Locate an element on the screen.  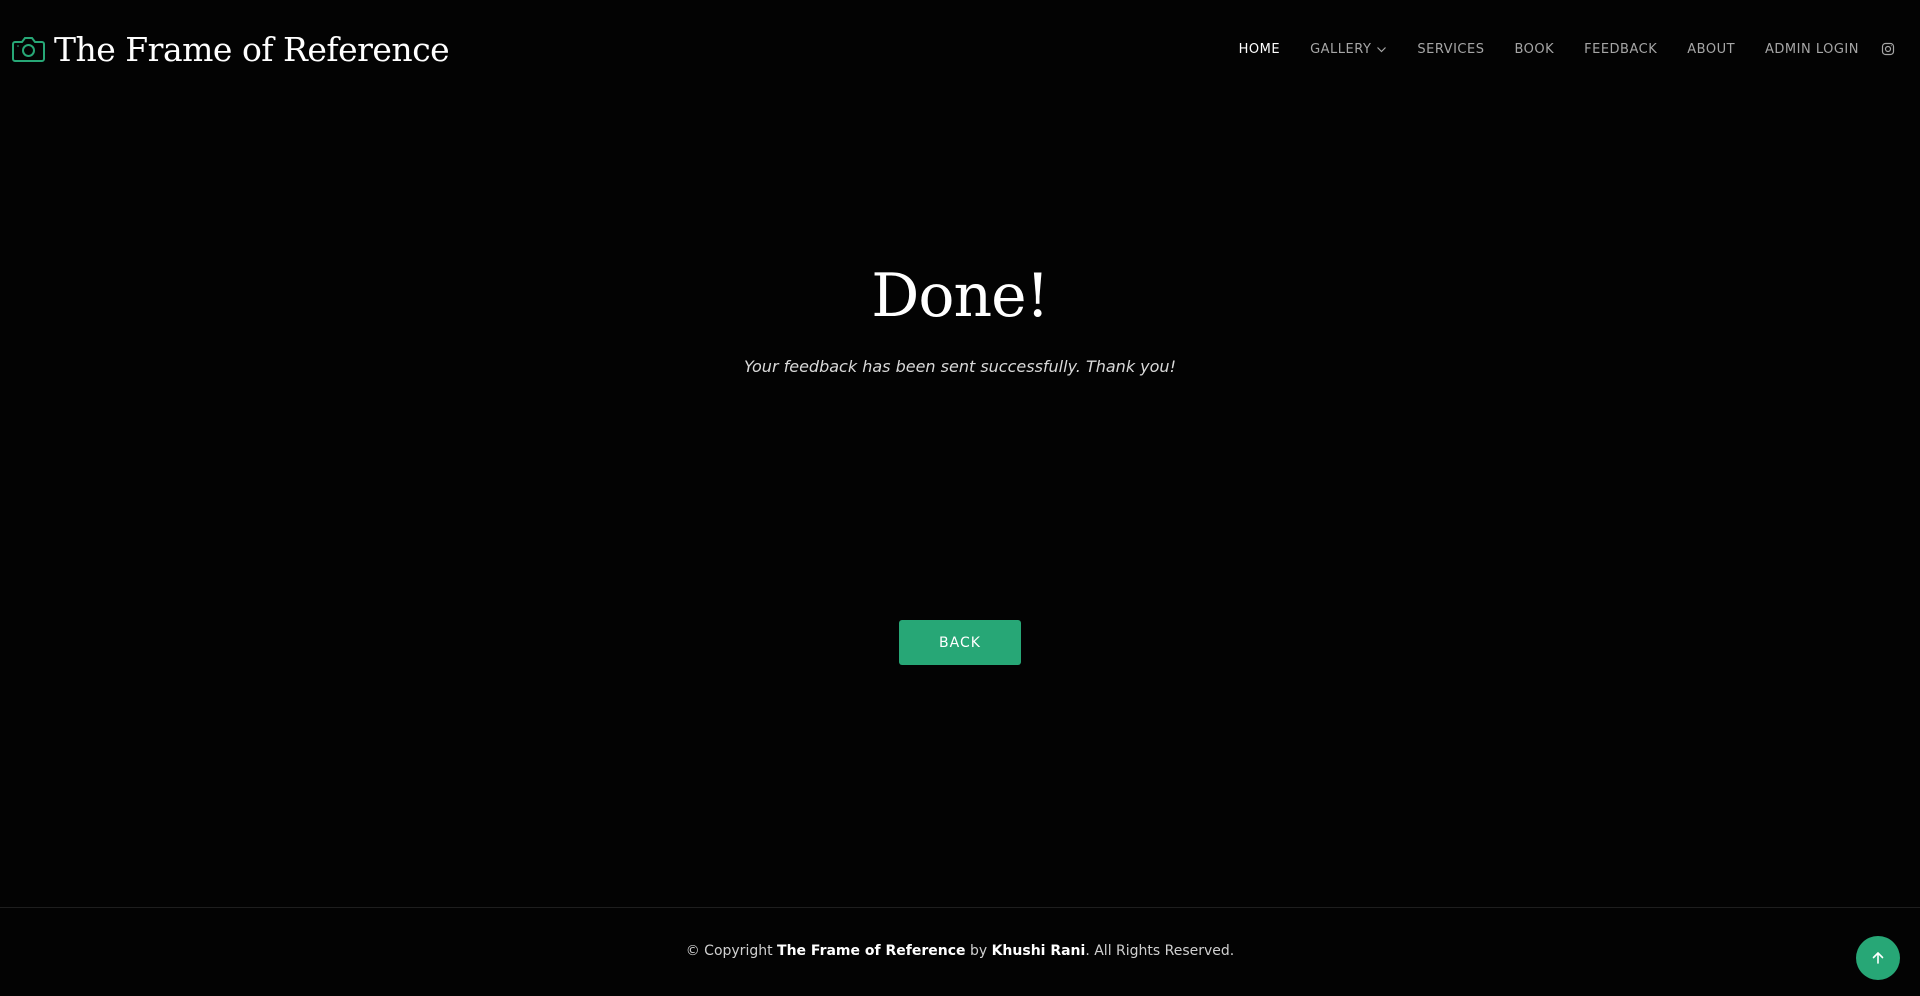
site-title: The Frame of Reference is located at coordinates (252, 49).